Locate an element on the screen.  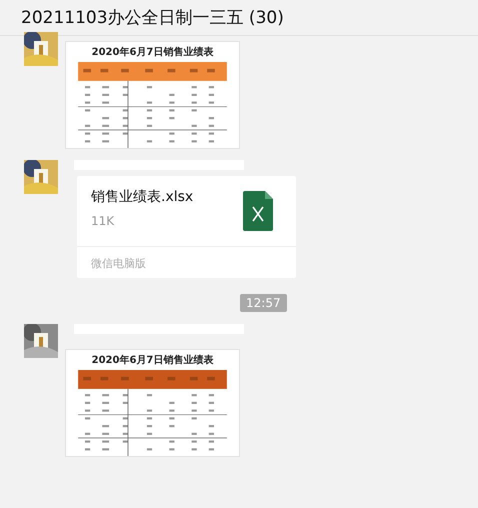
source-label: 微信电脑版 is located at coordinates (118, 263).